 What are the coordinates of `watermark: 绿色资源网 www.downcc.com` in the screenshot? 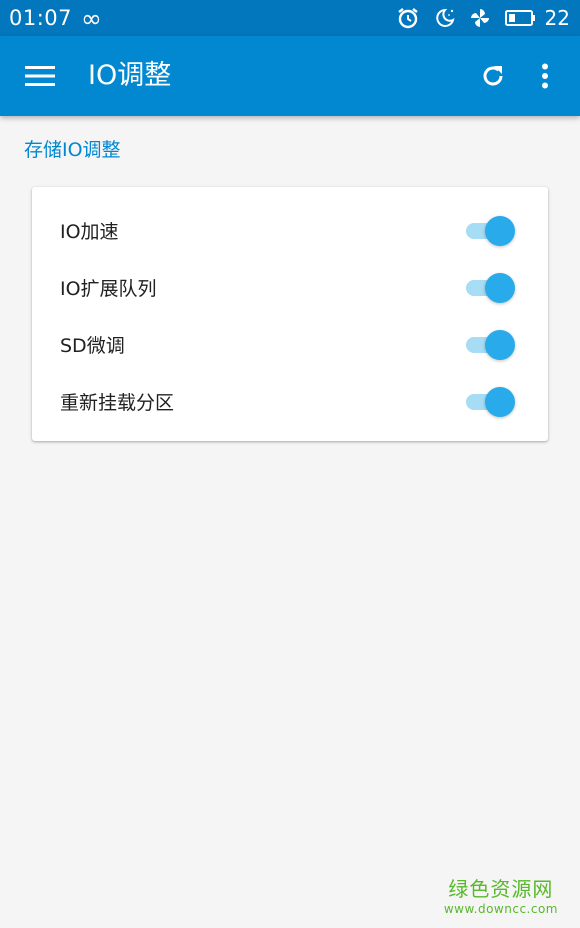 It's located at (501, 896).